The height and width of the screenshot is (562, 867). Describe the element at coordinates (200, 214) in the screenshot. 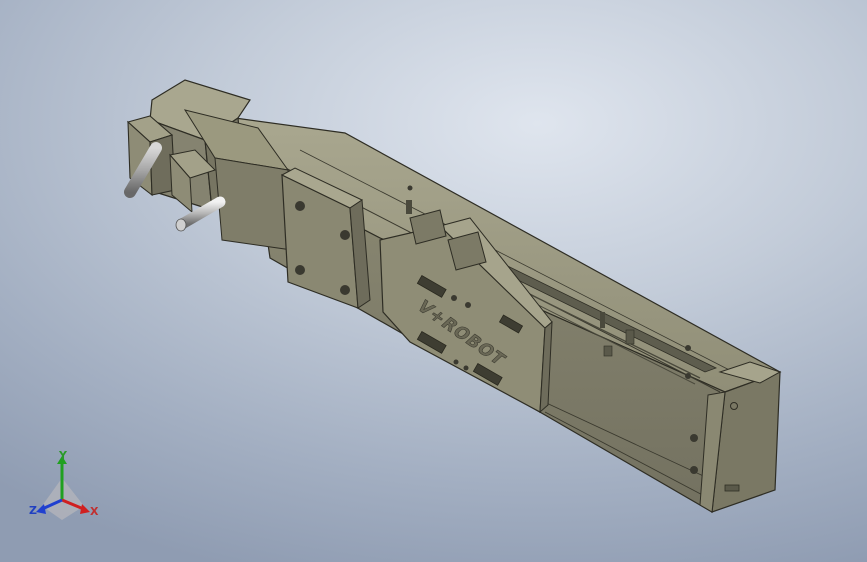

I see `shaft-lower` at that location.